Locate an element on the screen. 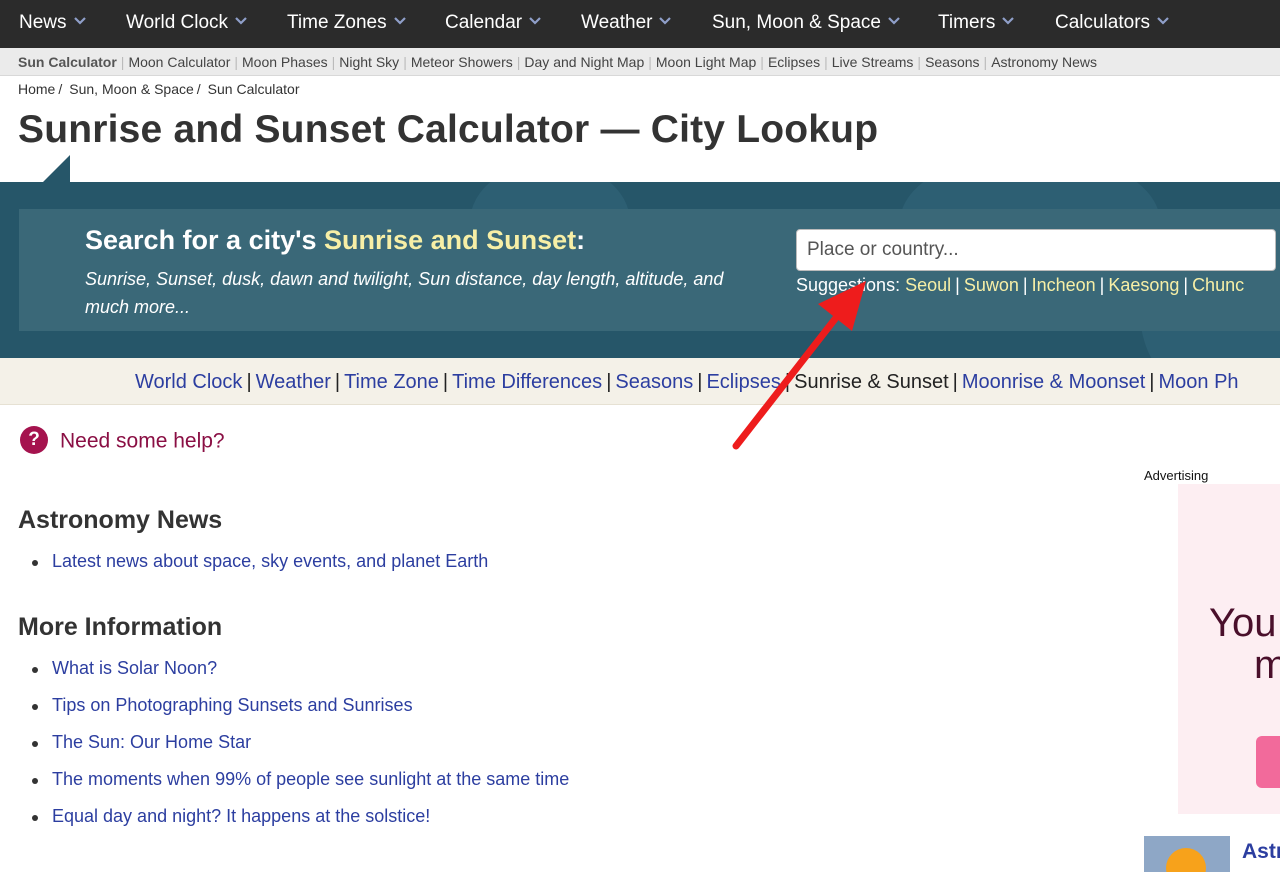 This screenshot has width=1280, height=872. help-link-label: Need some help? is located at coordinates (142, 441).